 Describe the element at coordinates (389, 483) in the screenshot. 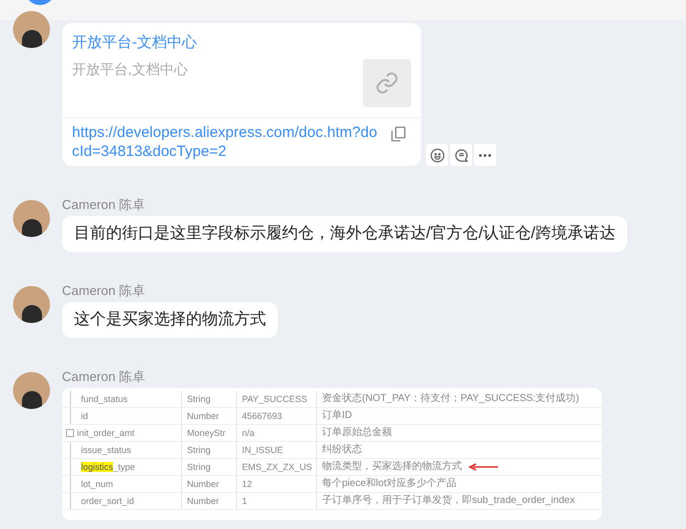

I see `field-description: 每个piece和lot对应多少个产品` at that location.